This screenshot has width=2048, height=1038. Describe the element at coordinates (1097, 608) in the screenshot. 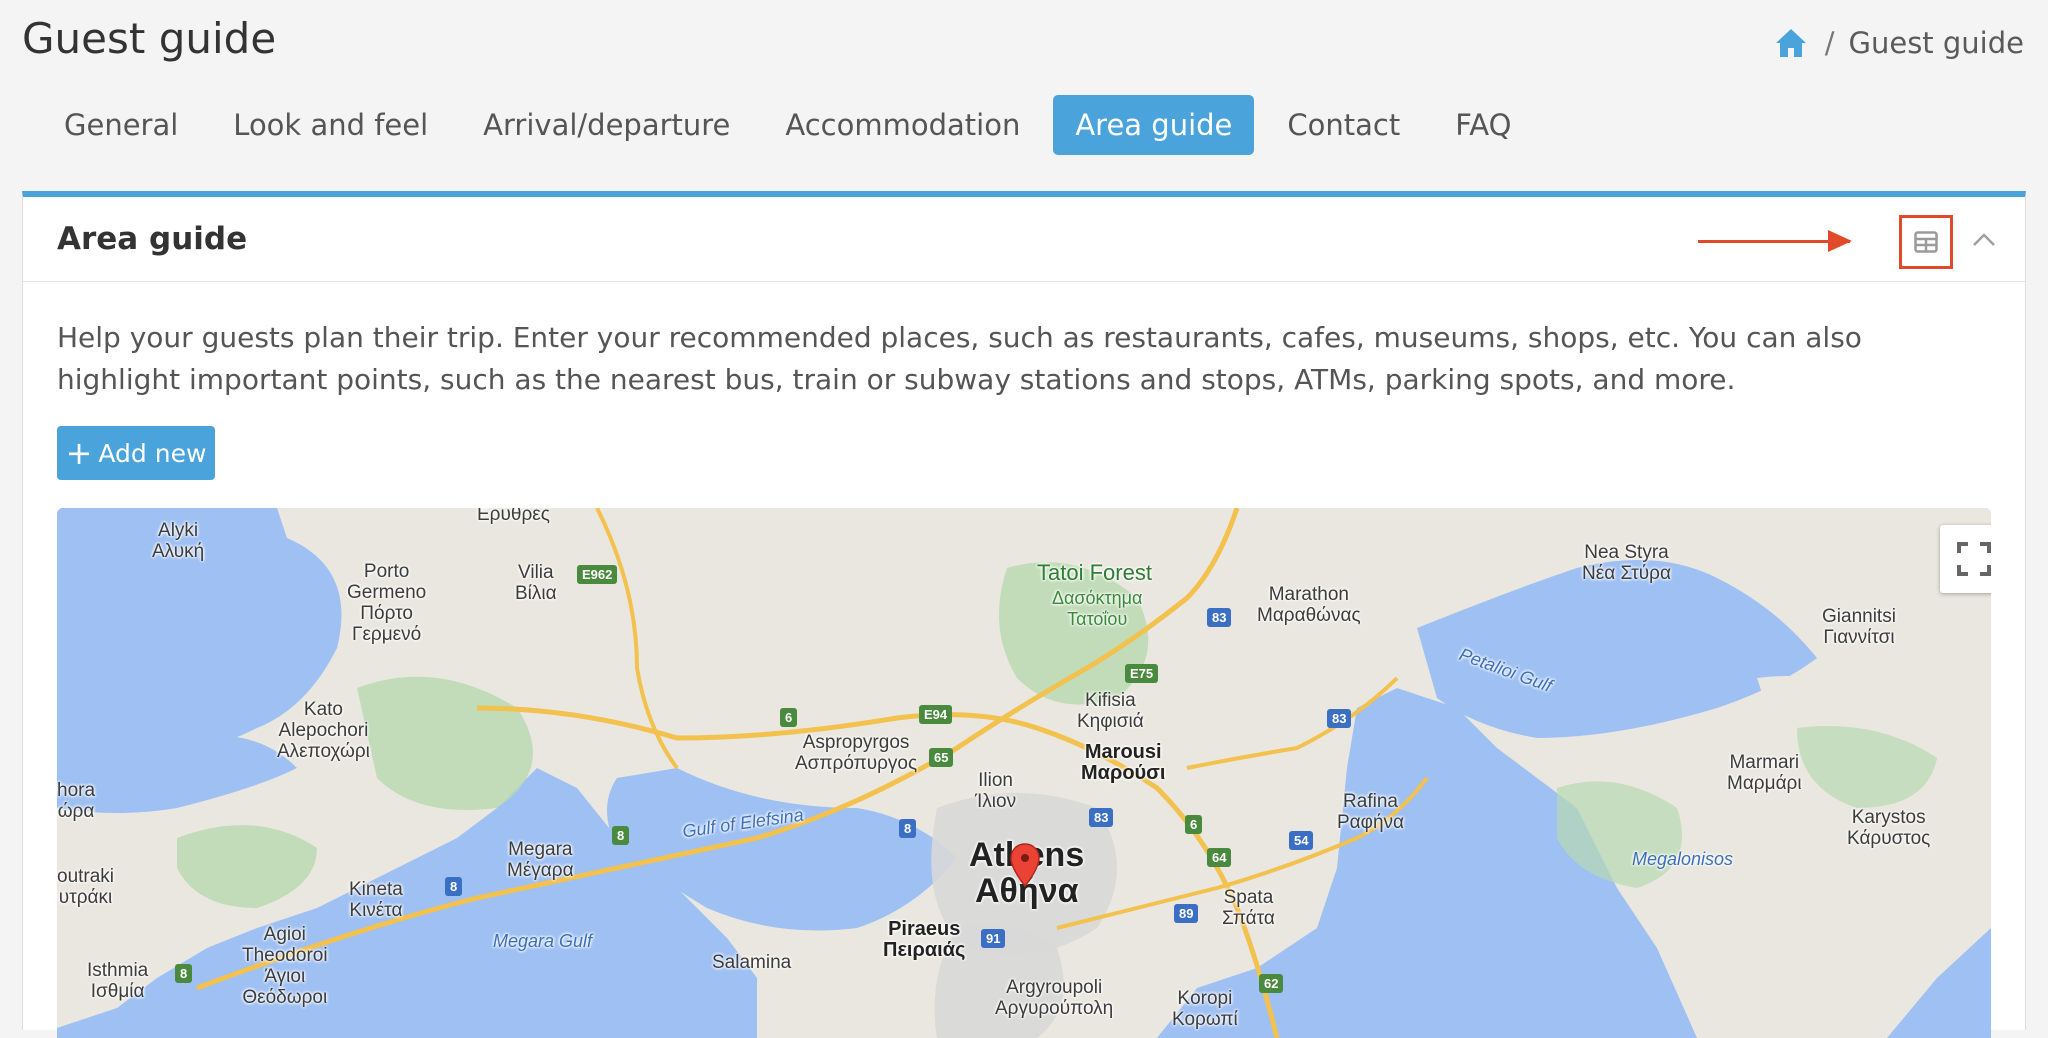

I see `map-label-tatoi-forest-el: Δασόκτημα Τατοΐου` at that location.